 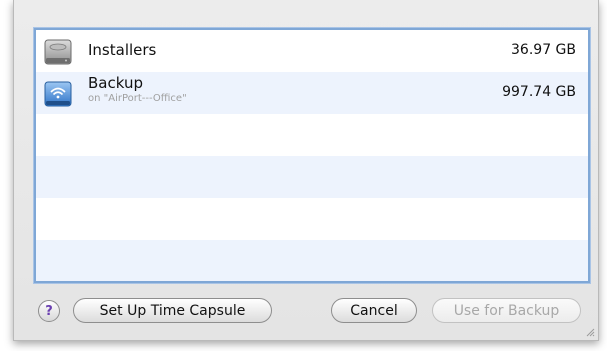 I want to click on set-up-time-capsule-button: Set Up Time Capsule, so click(x=172, y=310).